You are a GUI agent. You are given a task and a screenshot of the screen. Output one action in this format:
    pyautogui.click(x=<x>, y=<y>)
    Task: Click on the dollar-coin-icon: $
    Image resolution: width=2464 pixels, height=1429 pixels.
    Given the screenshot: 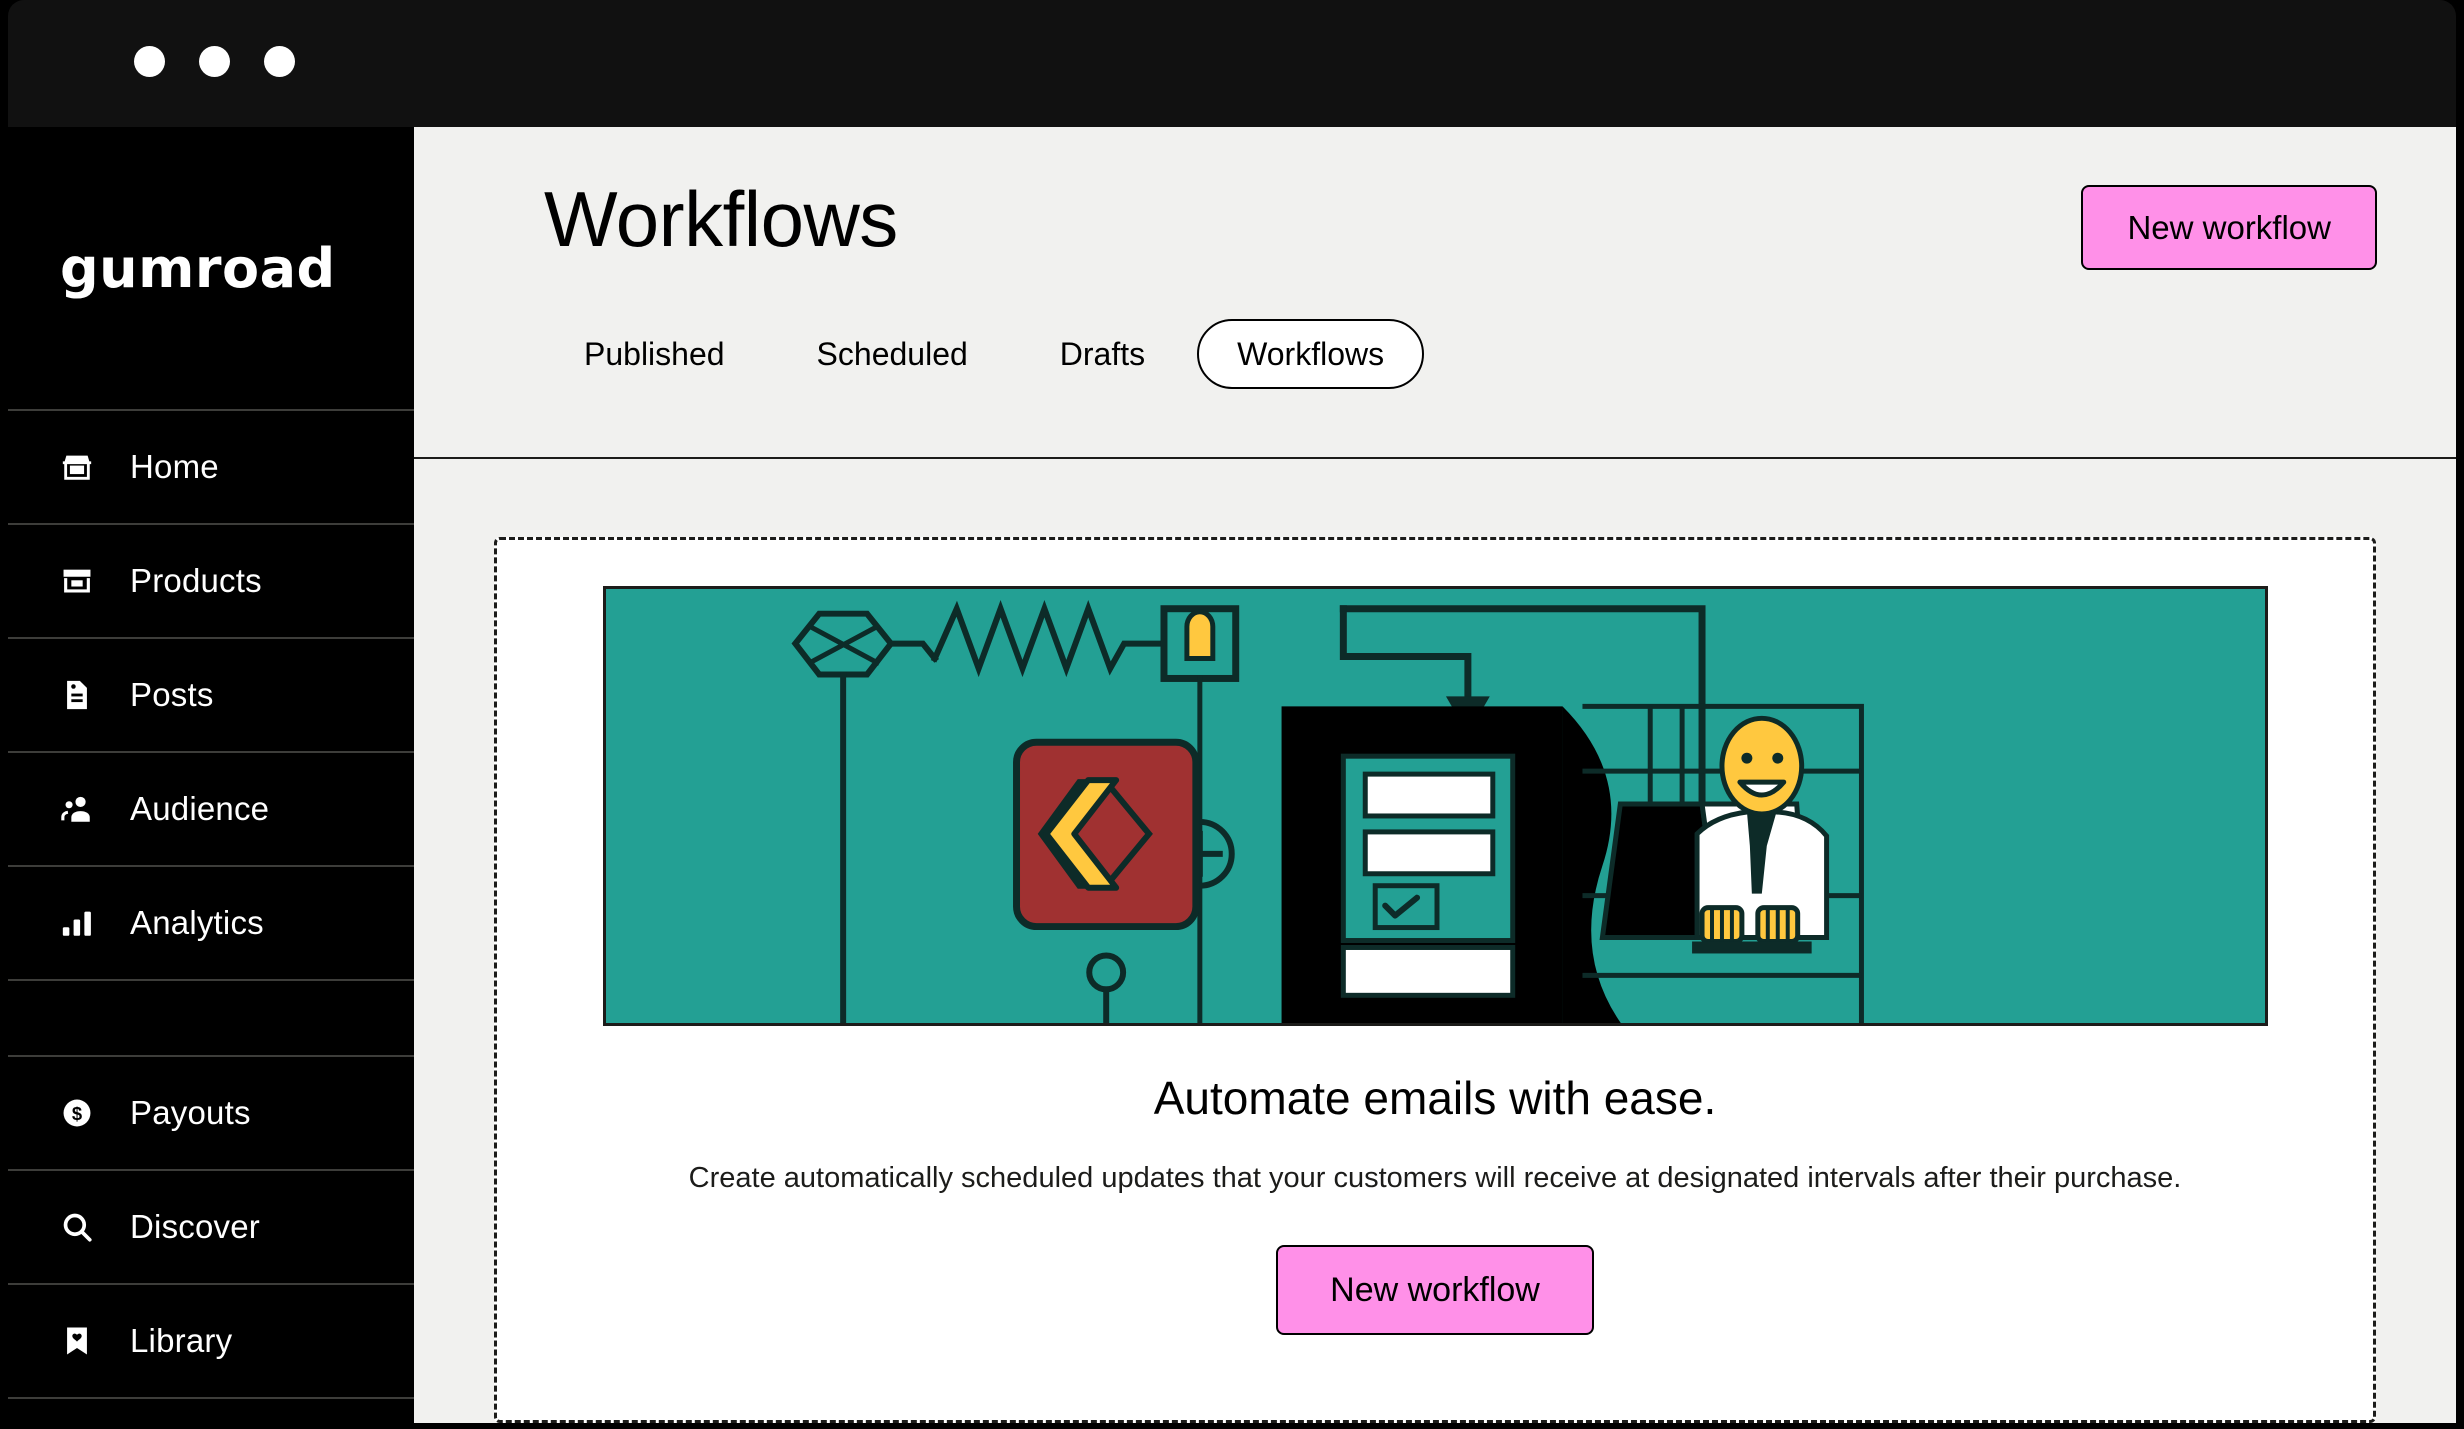 What is the action you would take?
    pyautogui.click(x=77, y=1113)
    